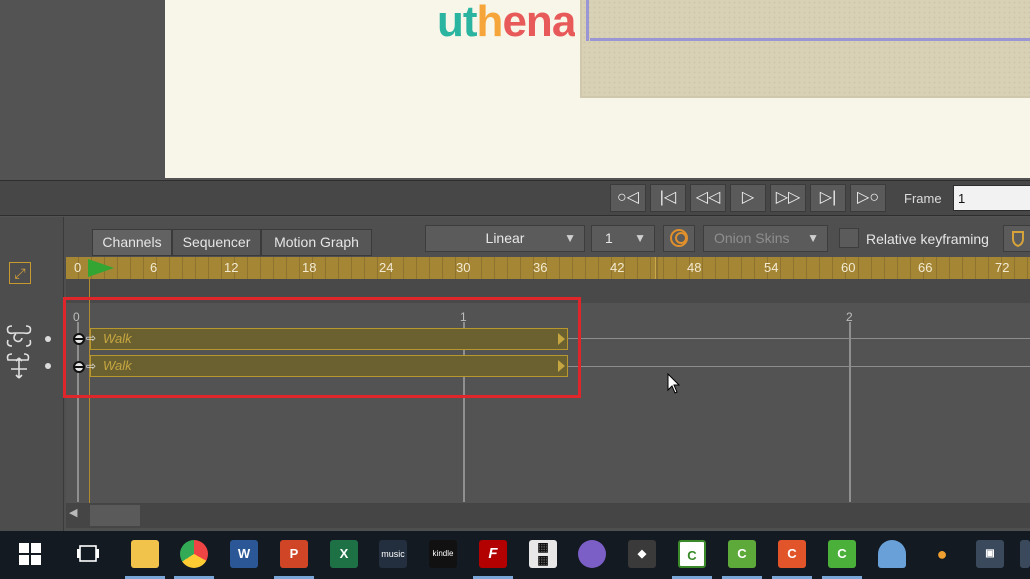 The image size is (1030, 579). What do you see at coordinates (927, 239) in the screenshot?
I see `relative-keyframing-label: Relative keyframing` at bounding box center [927, 239].